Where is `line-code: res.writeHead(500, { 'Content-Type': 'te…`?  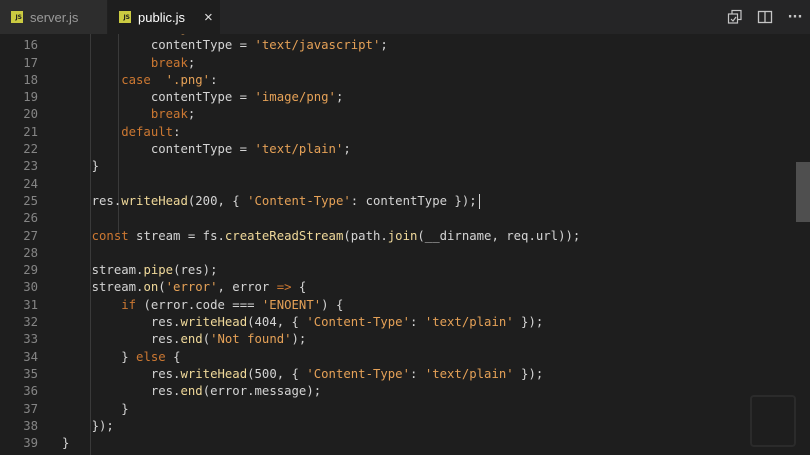 line-code: res.writeHead(500, { 'Content-Type': 'te… is located at coordinates (302, 374).